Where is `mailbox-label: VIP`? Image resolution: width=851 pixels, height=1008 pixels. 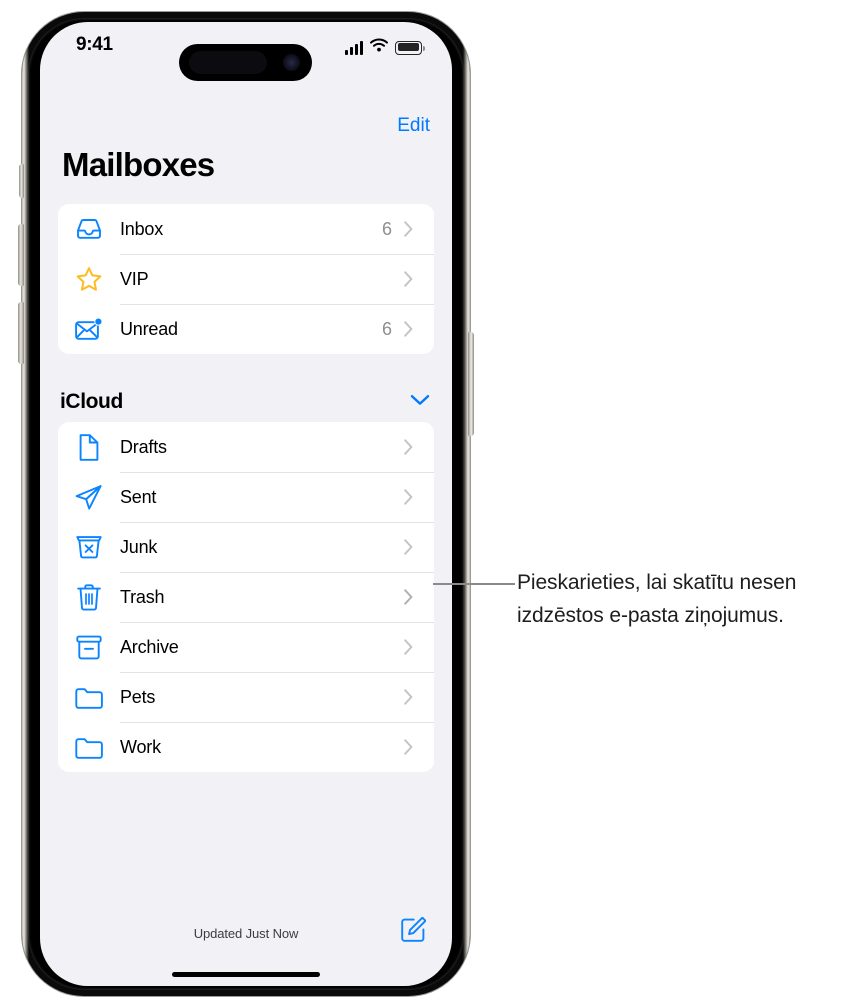
mailbox-label: VIP is located at coordinates (134, 278).